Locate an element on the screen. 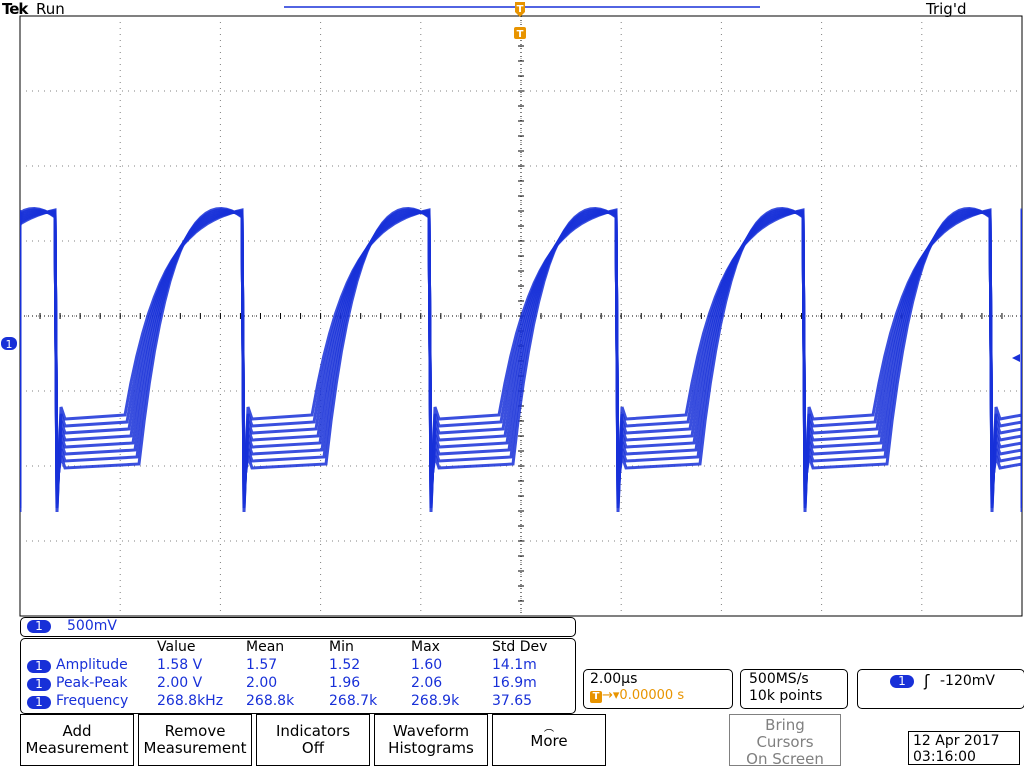  indicators-button: Indicators Off is located at coordinates (313, 740).